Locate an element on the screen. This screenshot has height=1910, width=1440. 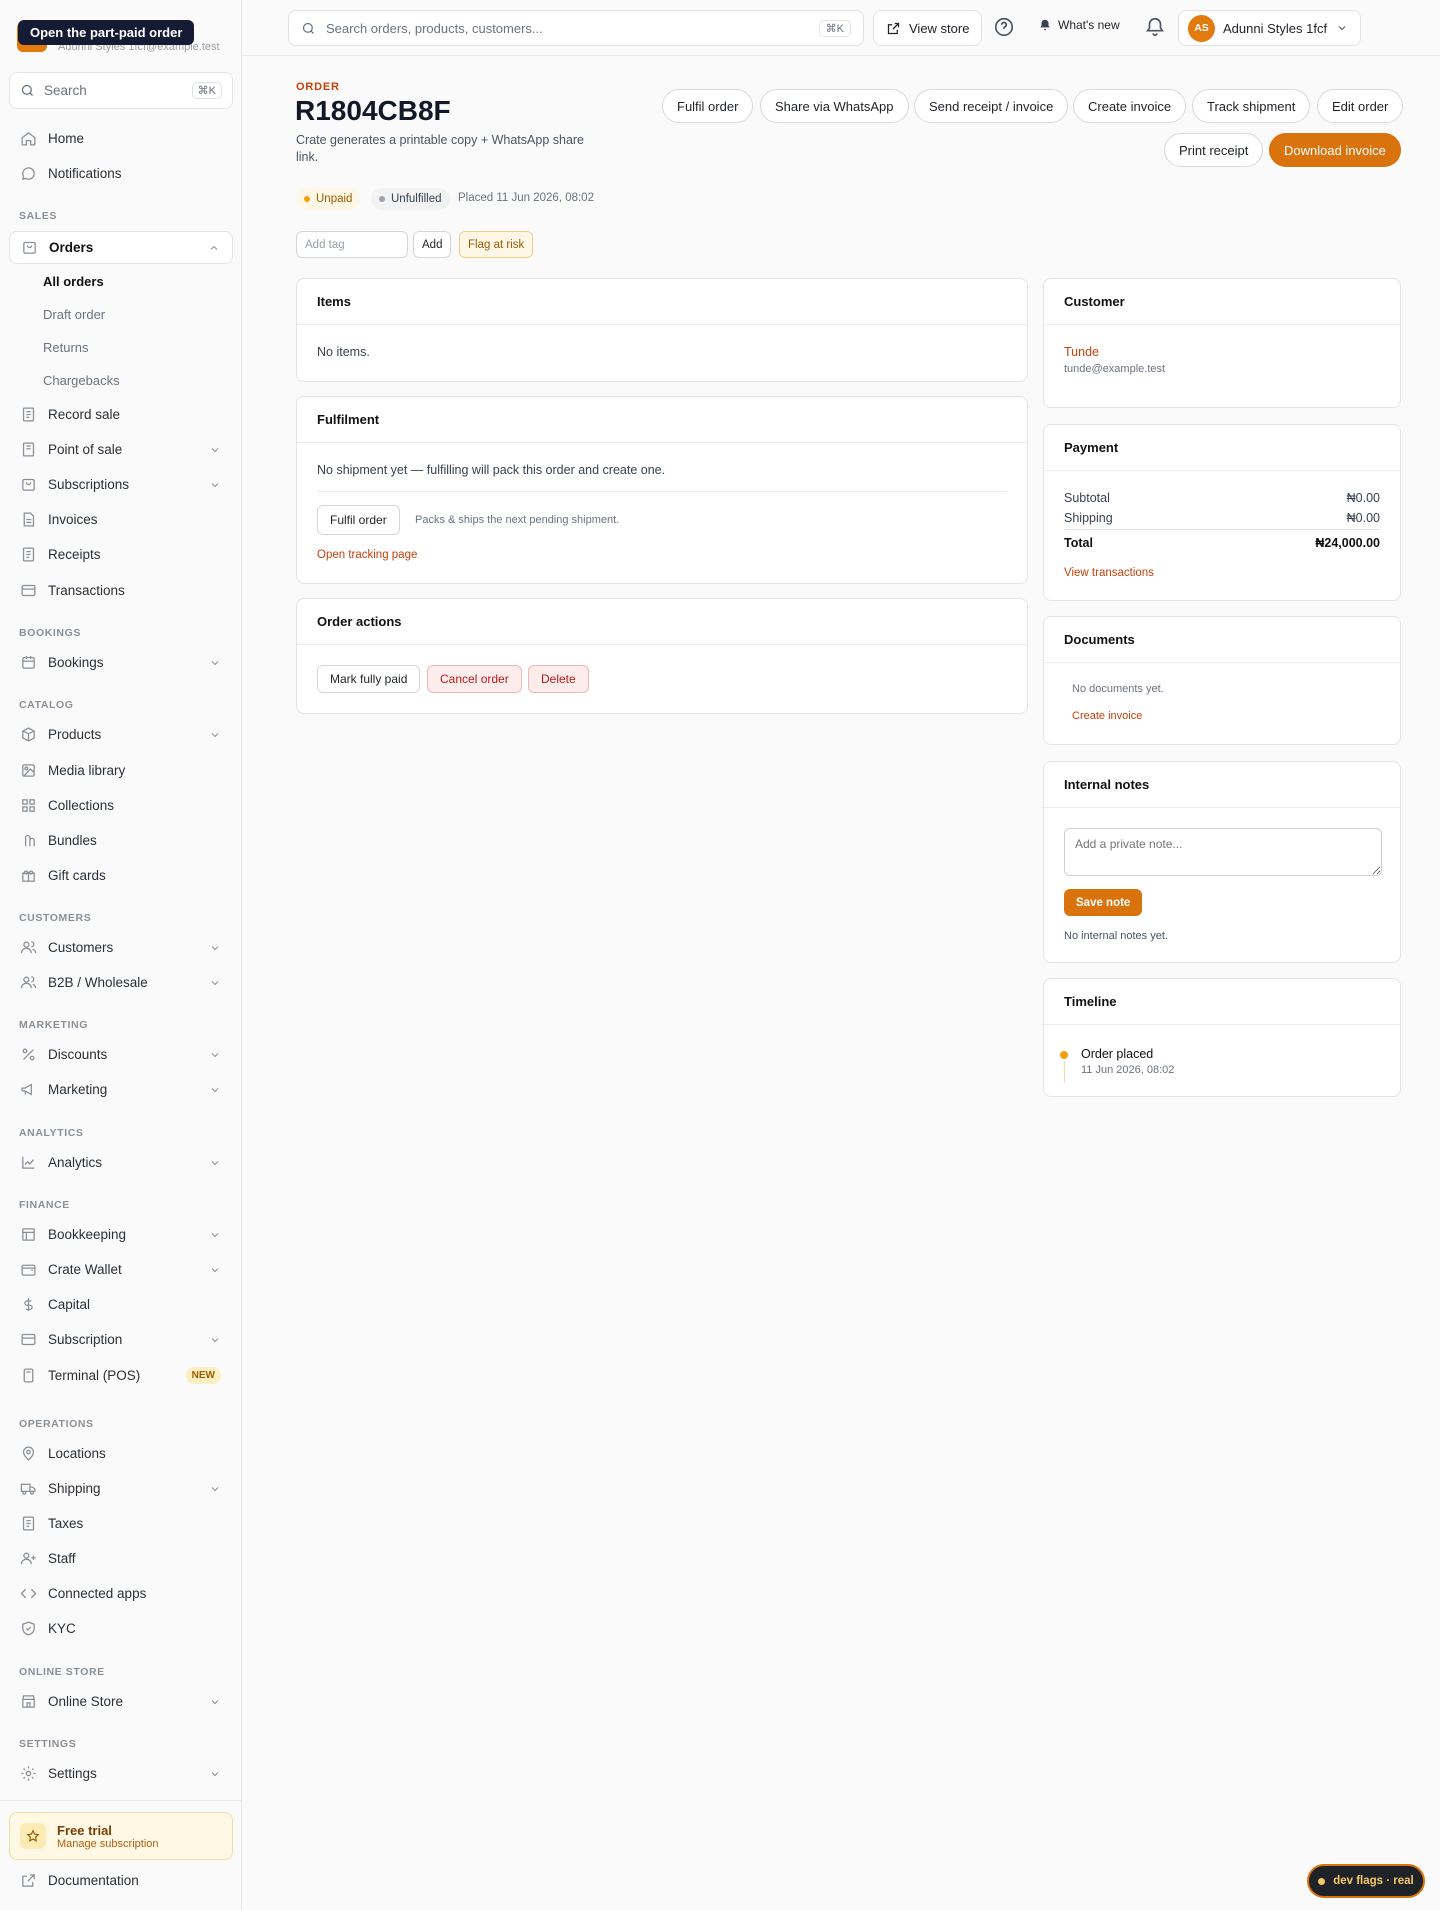
sidebar-item-label: Invoices is located at coordinates (73, 519).